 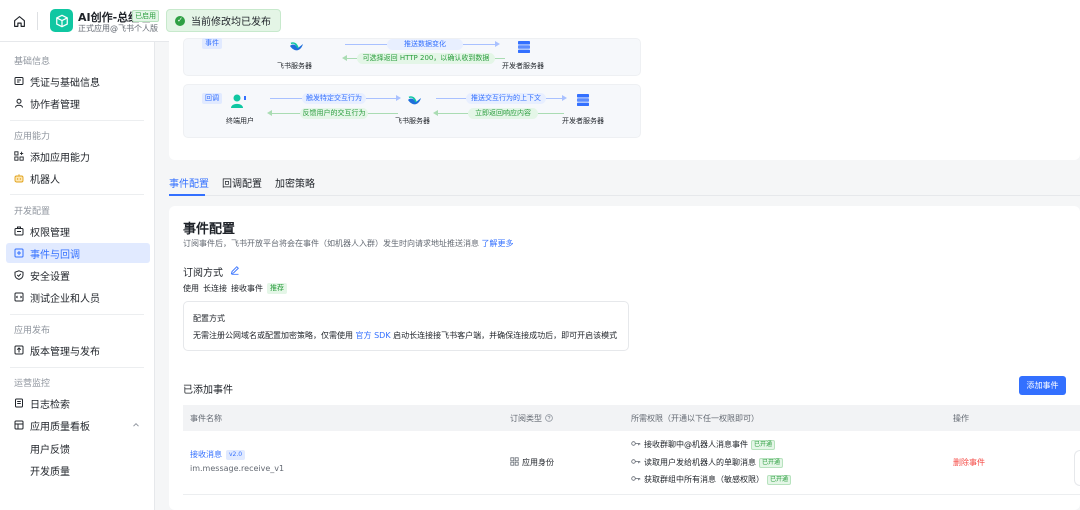 What do you see at coordinates (78, 81) in the screenshot?
I see `sidebar-item-credentials: 凭证与基础信息` at bounding box center [78, 81].